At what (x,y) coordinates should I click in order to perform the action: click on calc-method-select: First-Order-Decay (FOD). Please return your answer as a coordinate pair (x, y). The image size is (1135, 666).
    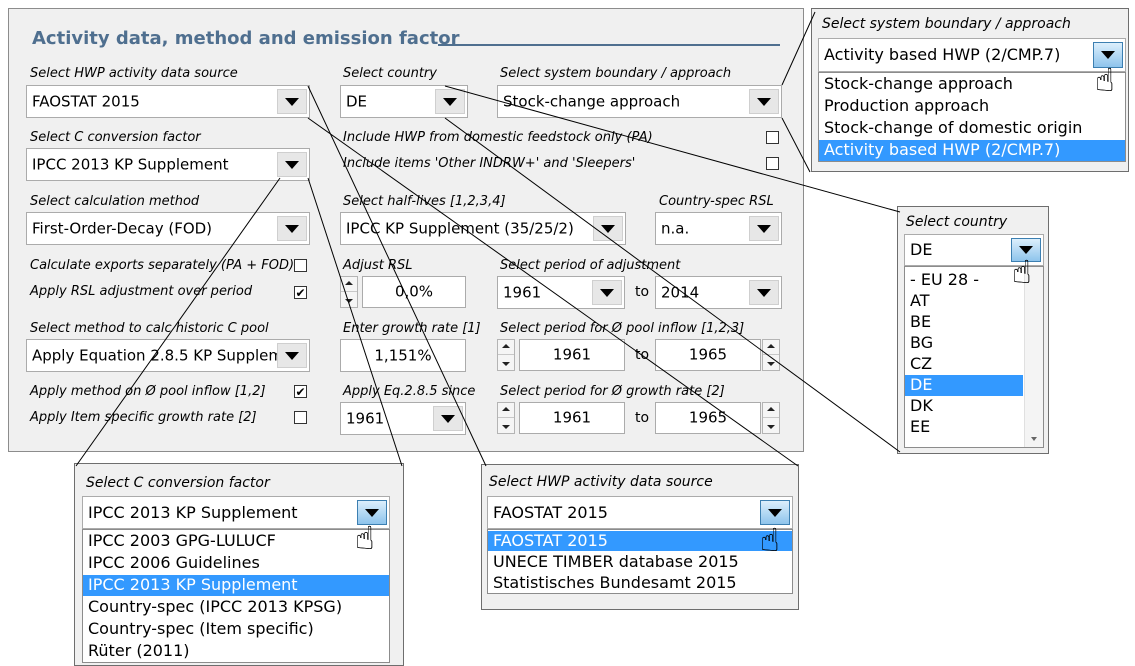
    Looking at the image, I should click on (168, 228).